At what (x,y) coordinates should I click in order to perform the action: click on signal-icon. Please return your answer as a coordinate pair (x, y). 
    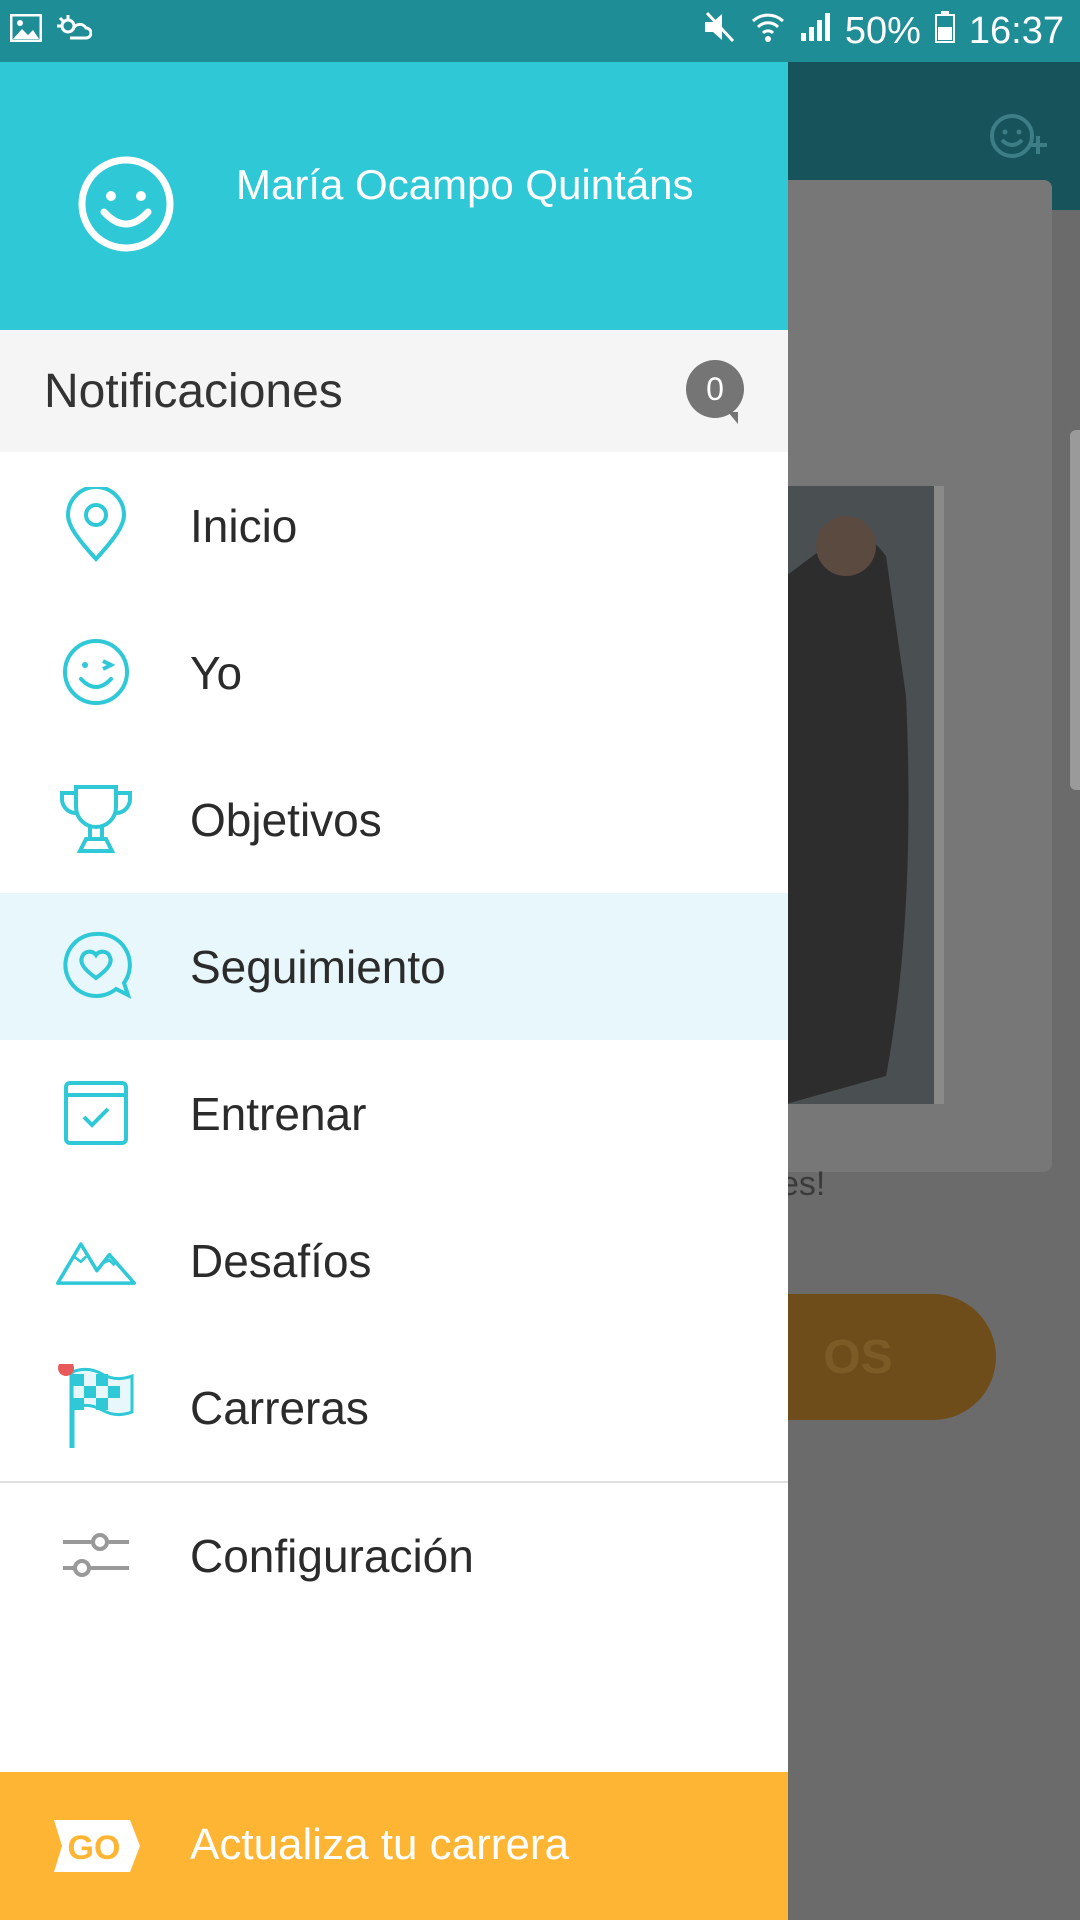
    Looking at the image, I should click on (815, 31).